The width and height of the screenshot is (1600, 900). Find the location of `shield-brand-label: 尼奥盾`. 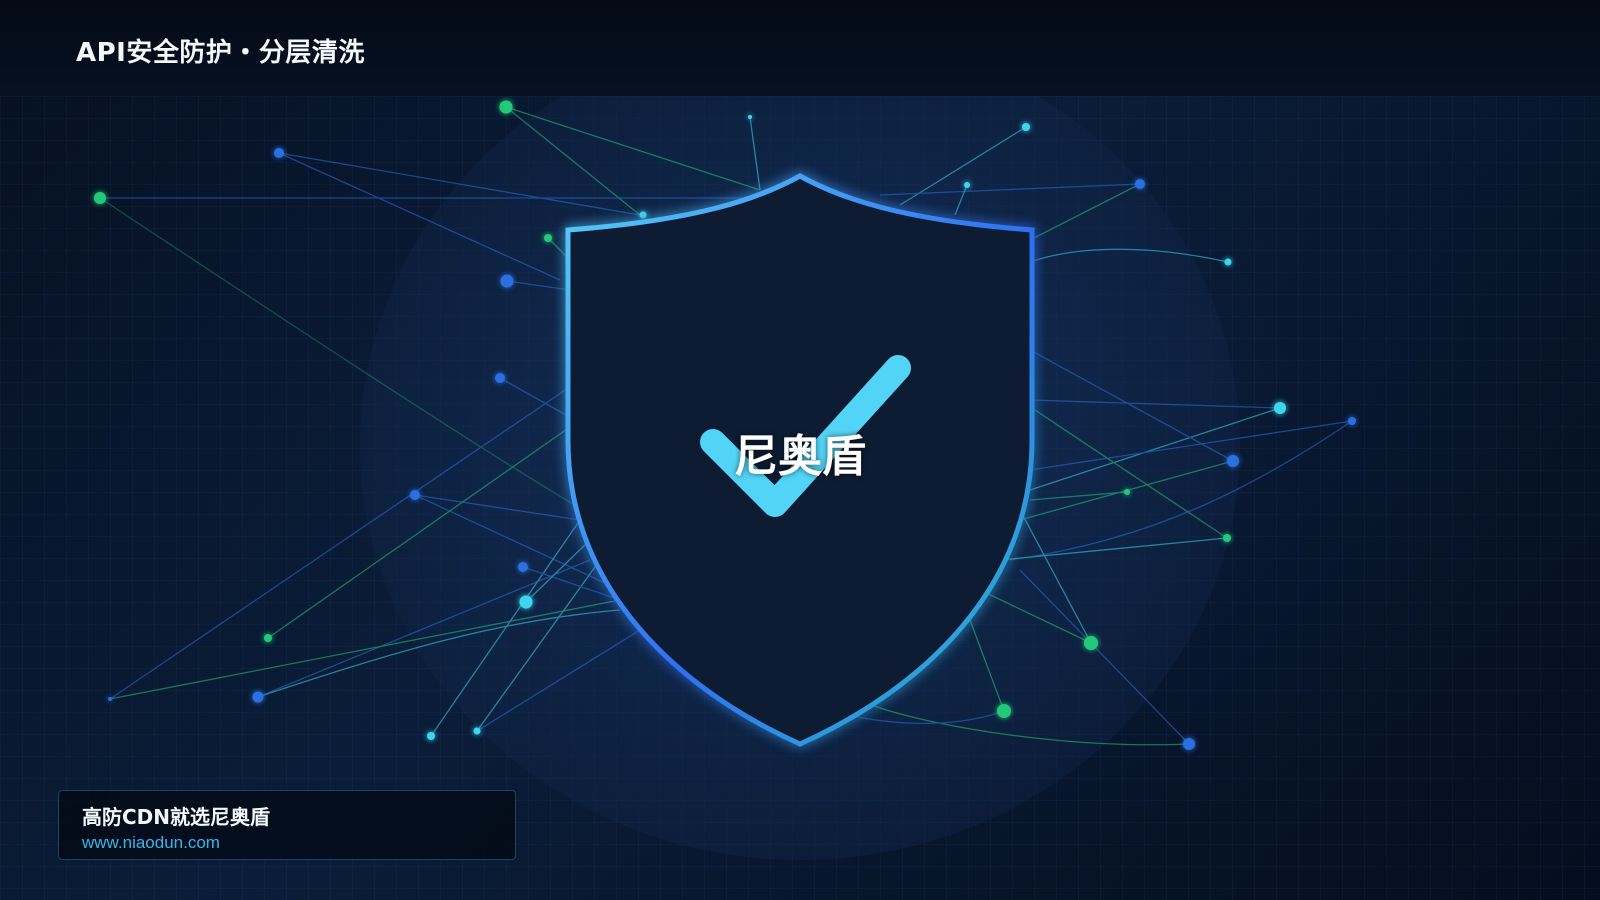

shield-brand-label: 尼奥盾 is located at coordinates (800, 456).